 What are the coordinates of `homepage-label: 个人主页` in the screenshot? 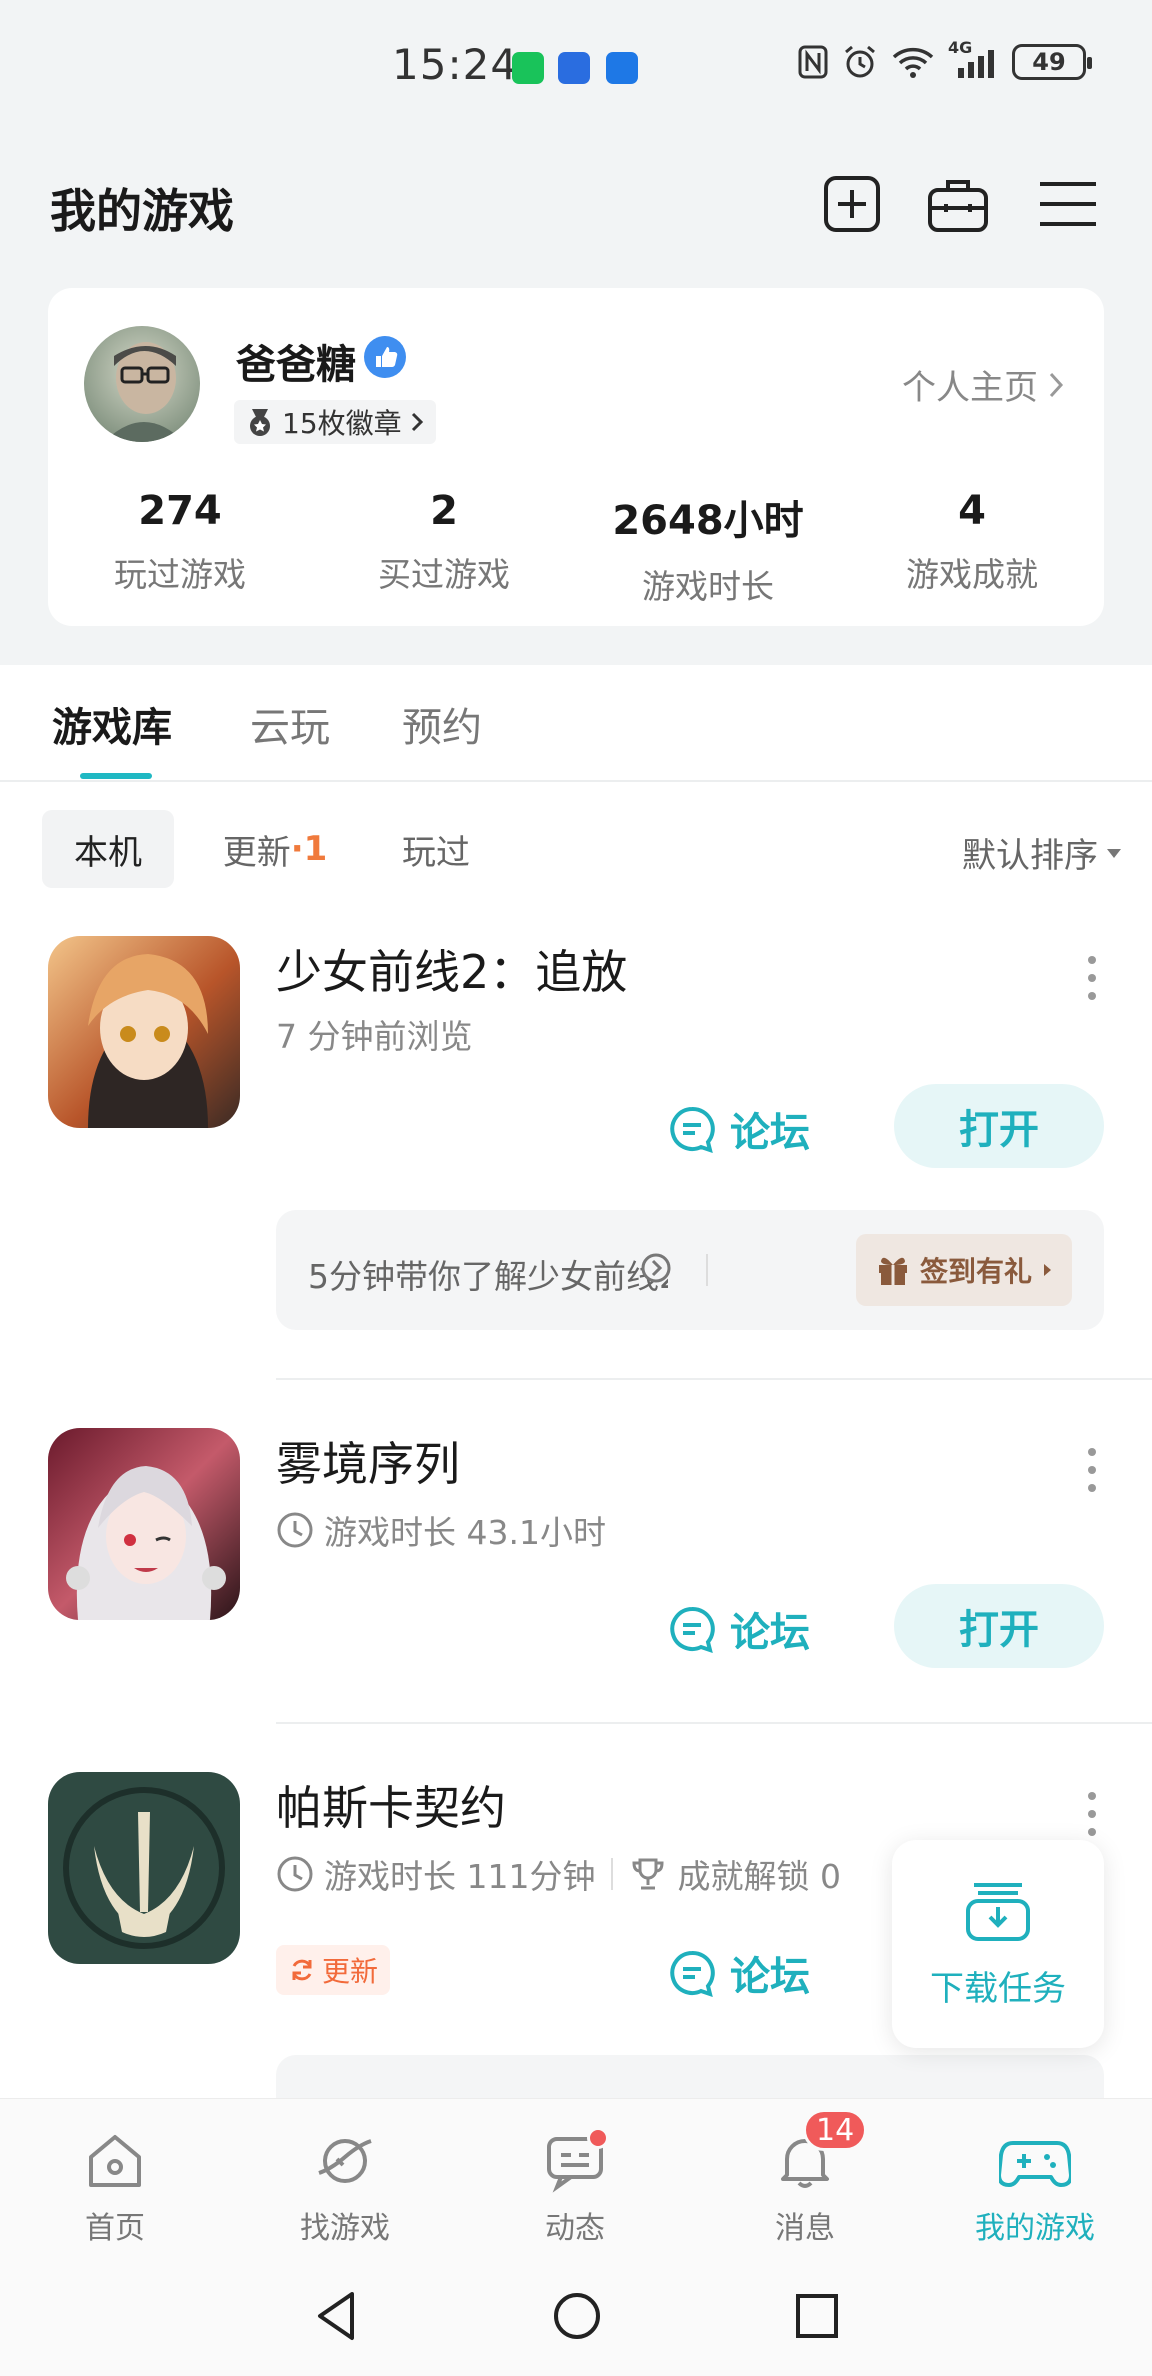 It's located at (970, 388).